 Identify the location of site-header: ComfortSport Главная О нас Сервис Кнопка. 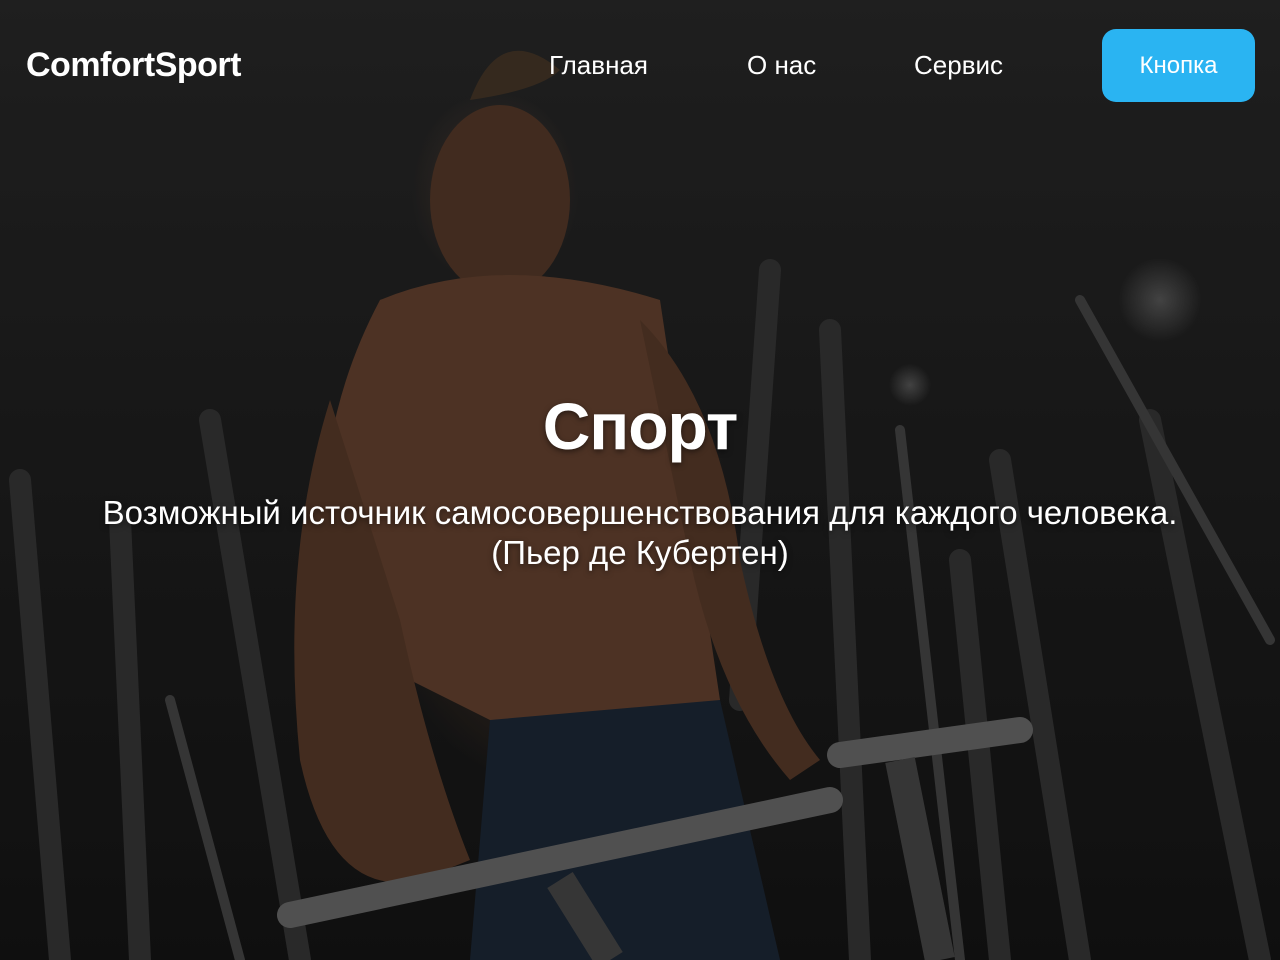
(640, 65).